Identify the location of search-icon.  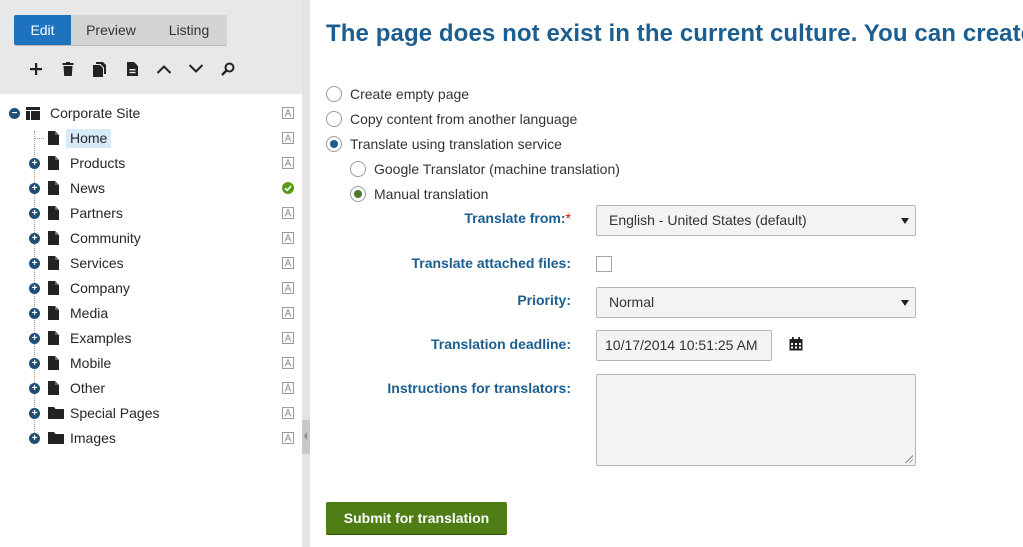
(228, 69).